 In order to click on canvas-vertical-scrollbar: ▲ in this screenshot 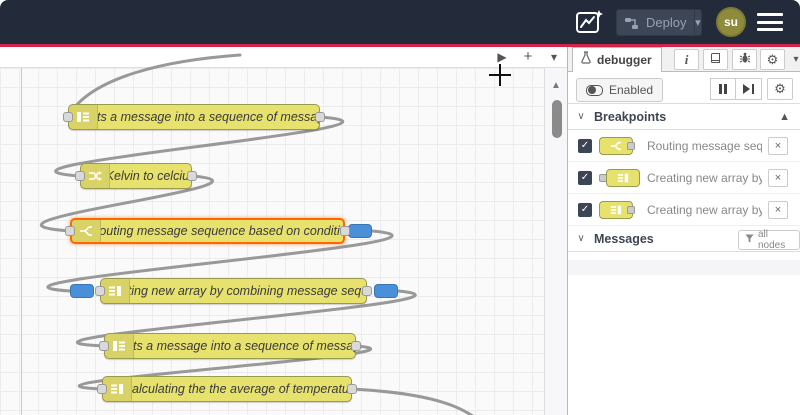, I will do `click(556, 241)`.